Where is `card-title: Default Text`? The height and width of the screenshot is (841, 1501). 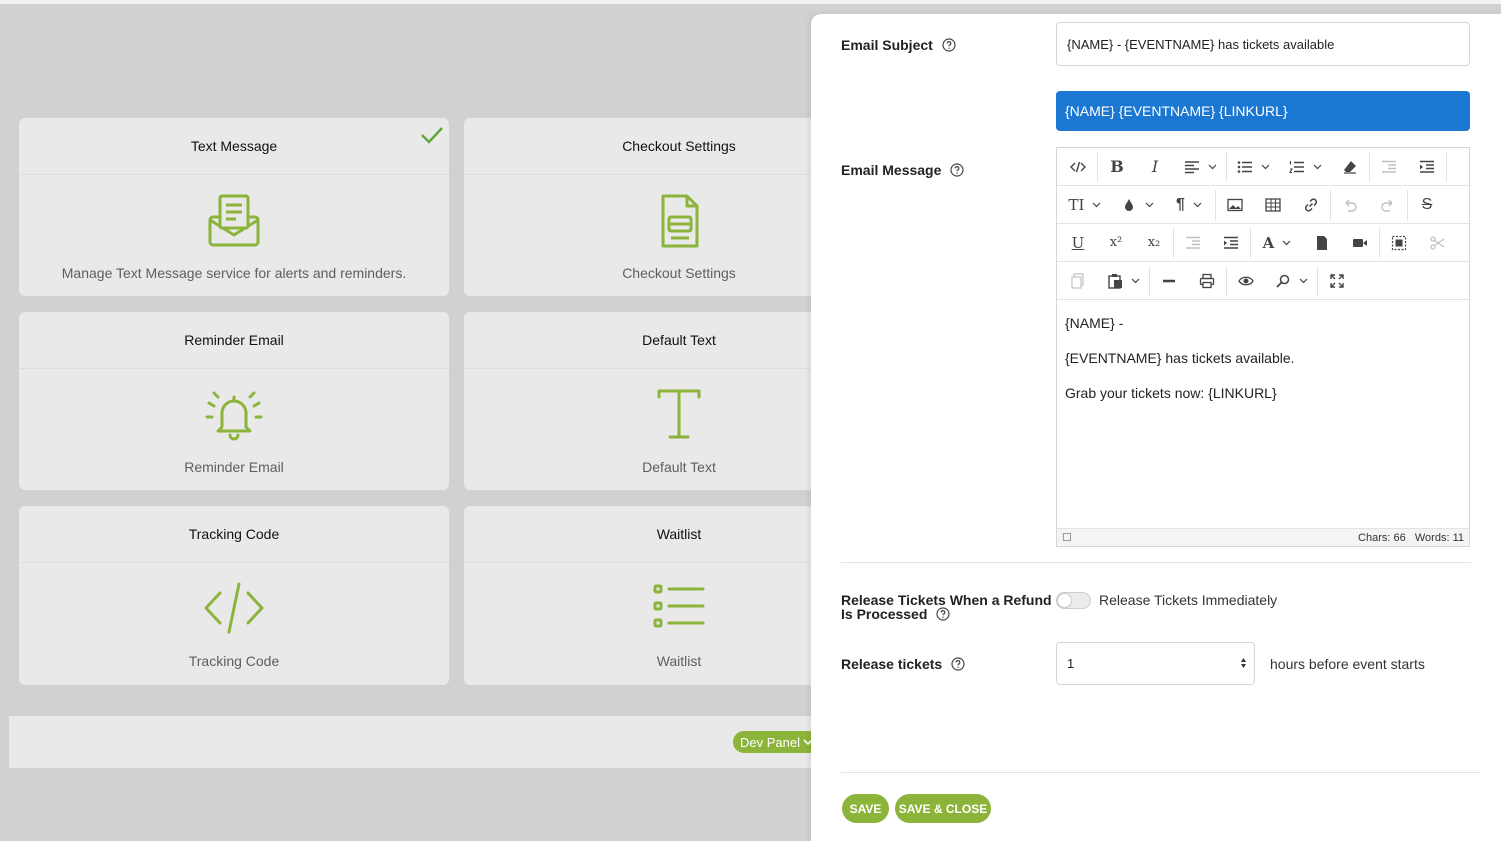
card-title: Default Text is located at coordinates (679, 340).